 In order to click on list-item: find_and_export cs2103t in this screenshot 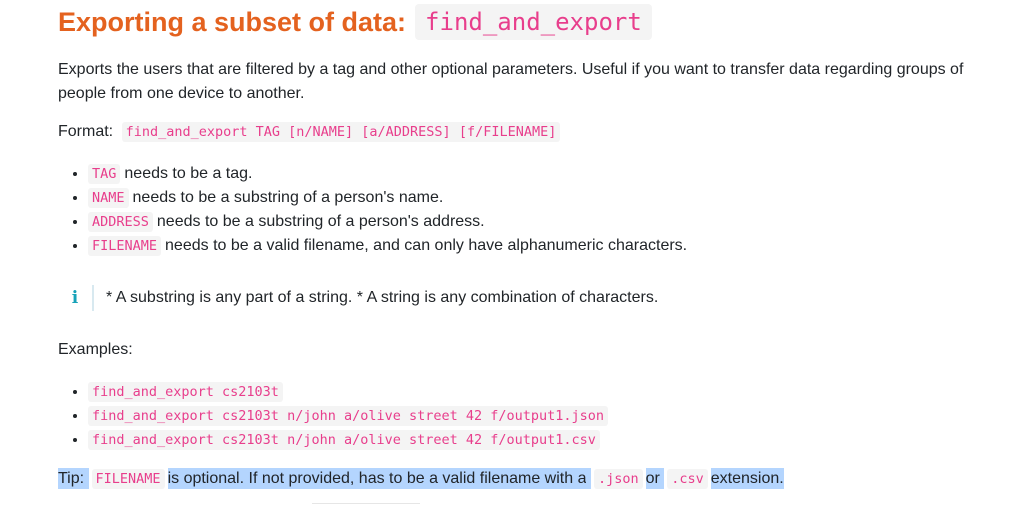, I will do `click(348, 392)`.